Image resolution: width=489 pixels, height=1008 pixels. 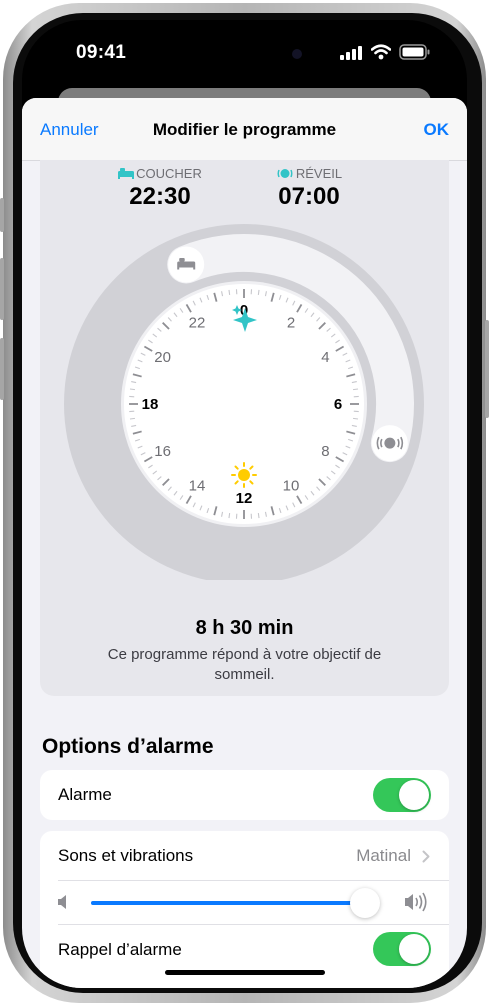 What do you see at coordinates (297, 54) in the screenshot?
I see `camera-icon` at bounding box center [297, 54].